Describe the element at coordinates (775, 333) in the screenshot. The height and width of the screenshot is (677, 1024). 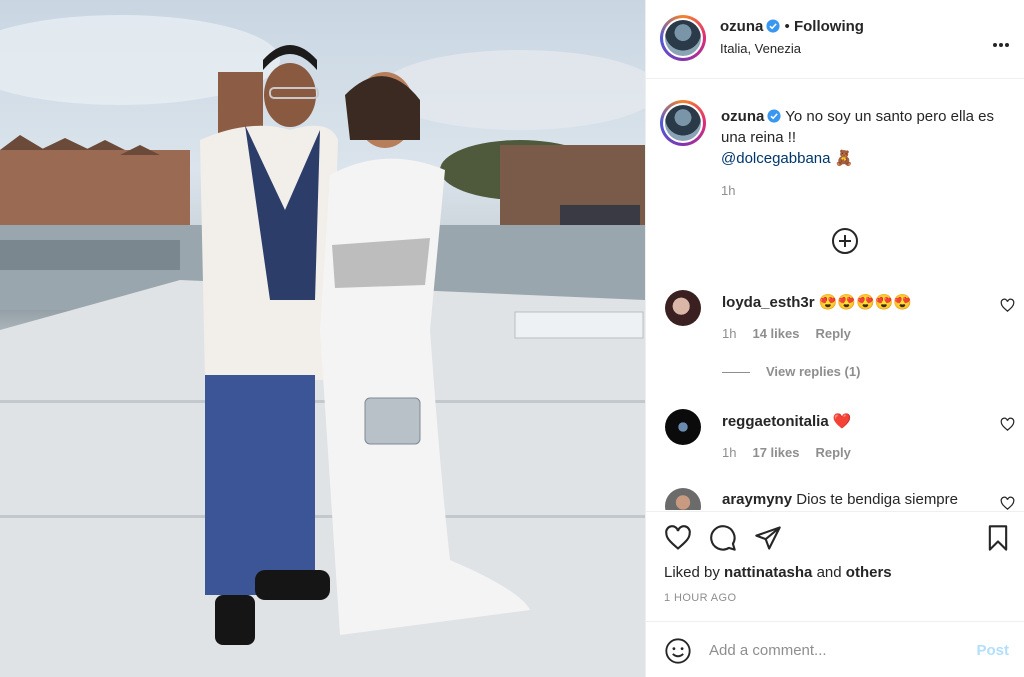
I see `comment-likes: 14 likes` at that location.